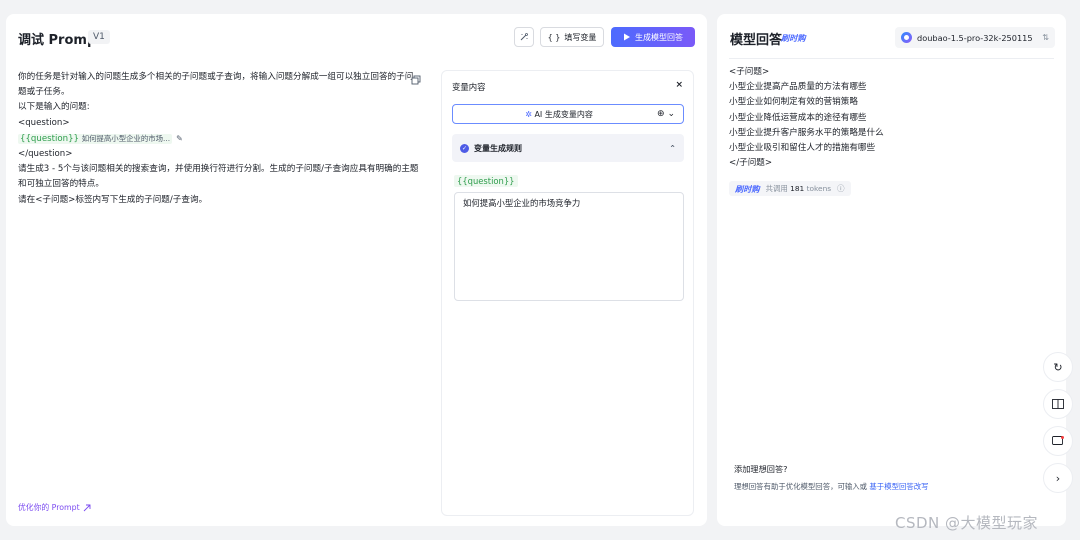  I want to click on answer-line: 小型企业提升客户服务水平的策略是什么, so click(806, 132).